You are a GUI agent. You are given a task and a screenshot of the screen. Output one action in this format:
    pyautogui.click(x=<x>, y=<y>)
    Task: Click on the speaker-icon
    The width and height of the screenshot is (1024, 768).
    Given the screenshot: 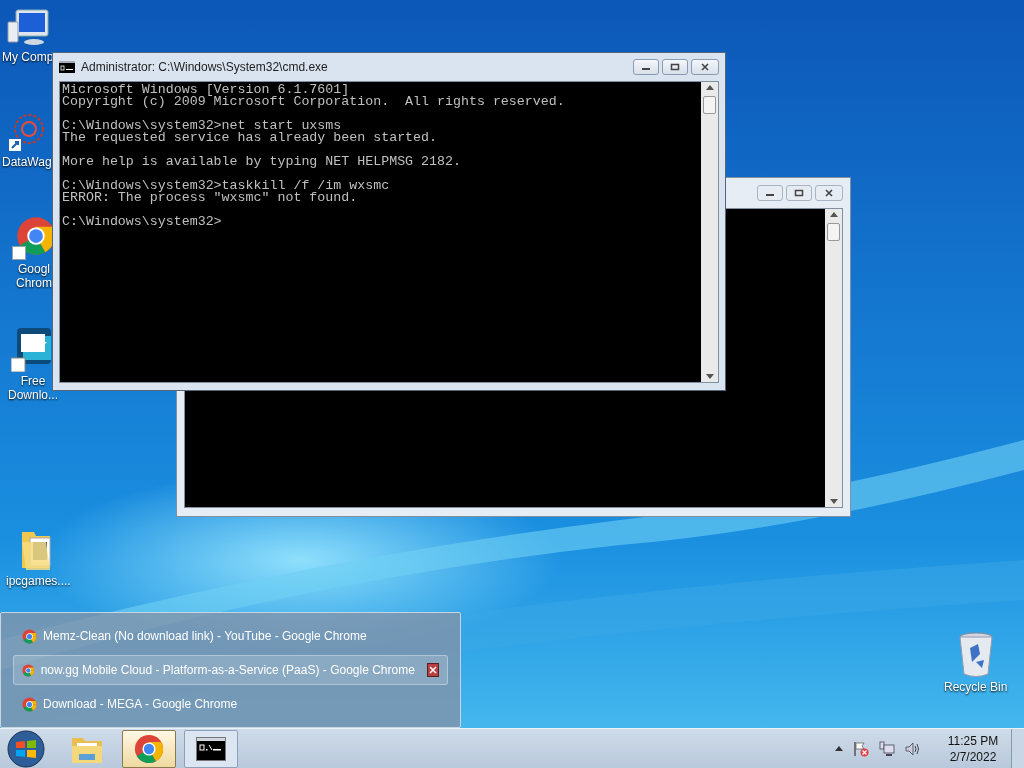 What is the action you would take?
    pyautogui.click(x=913, y=748)
    